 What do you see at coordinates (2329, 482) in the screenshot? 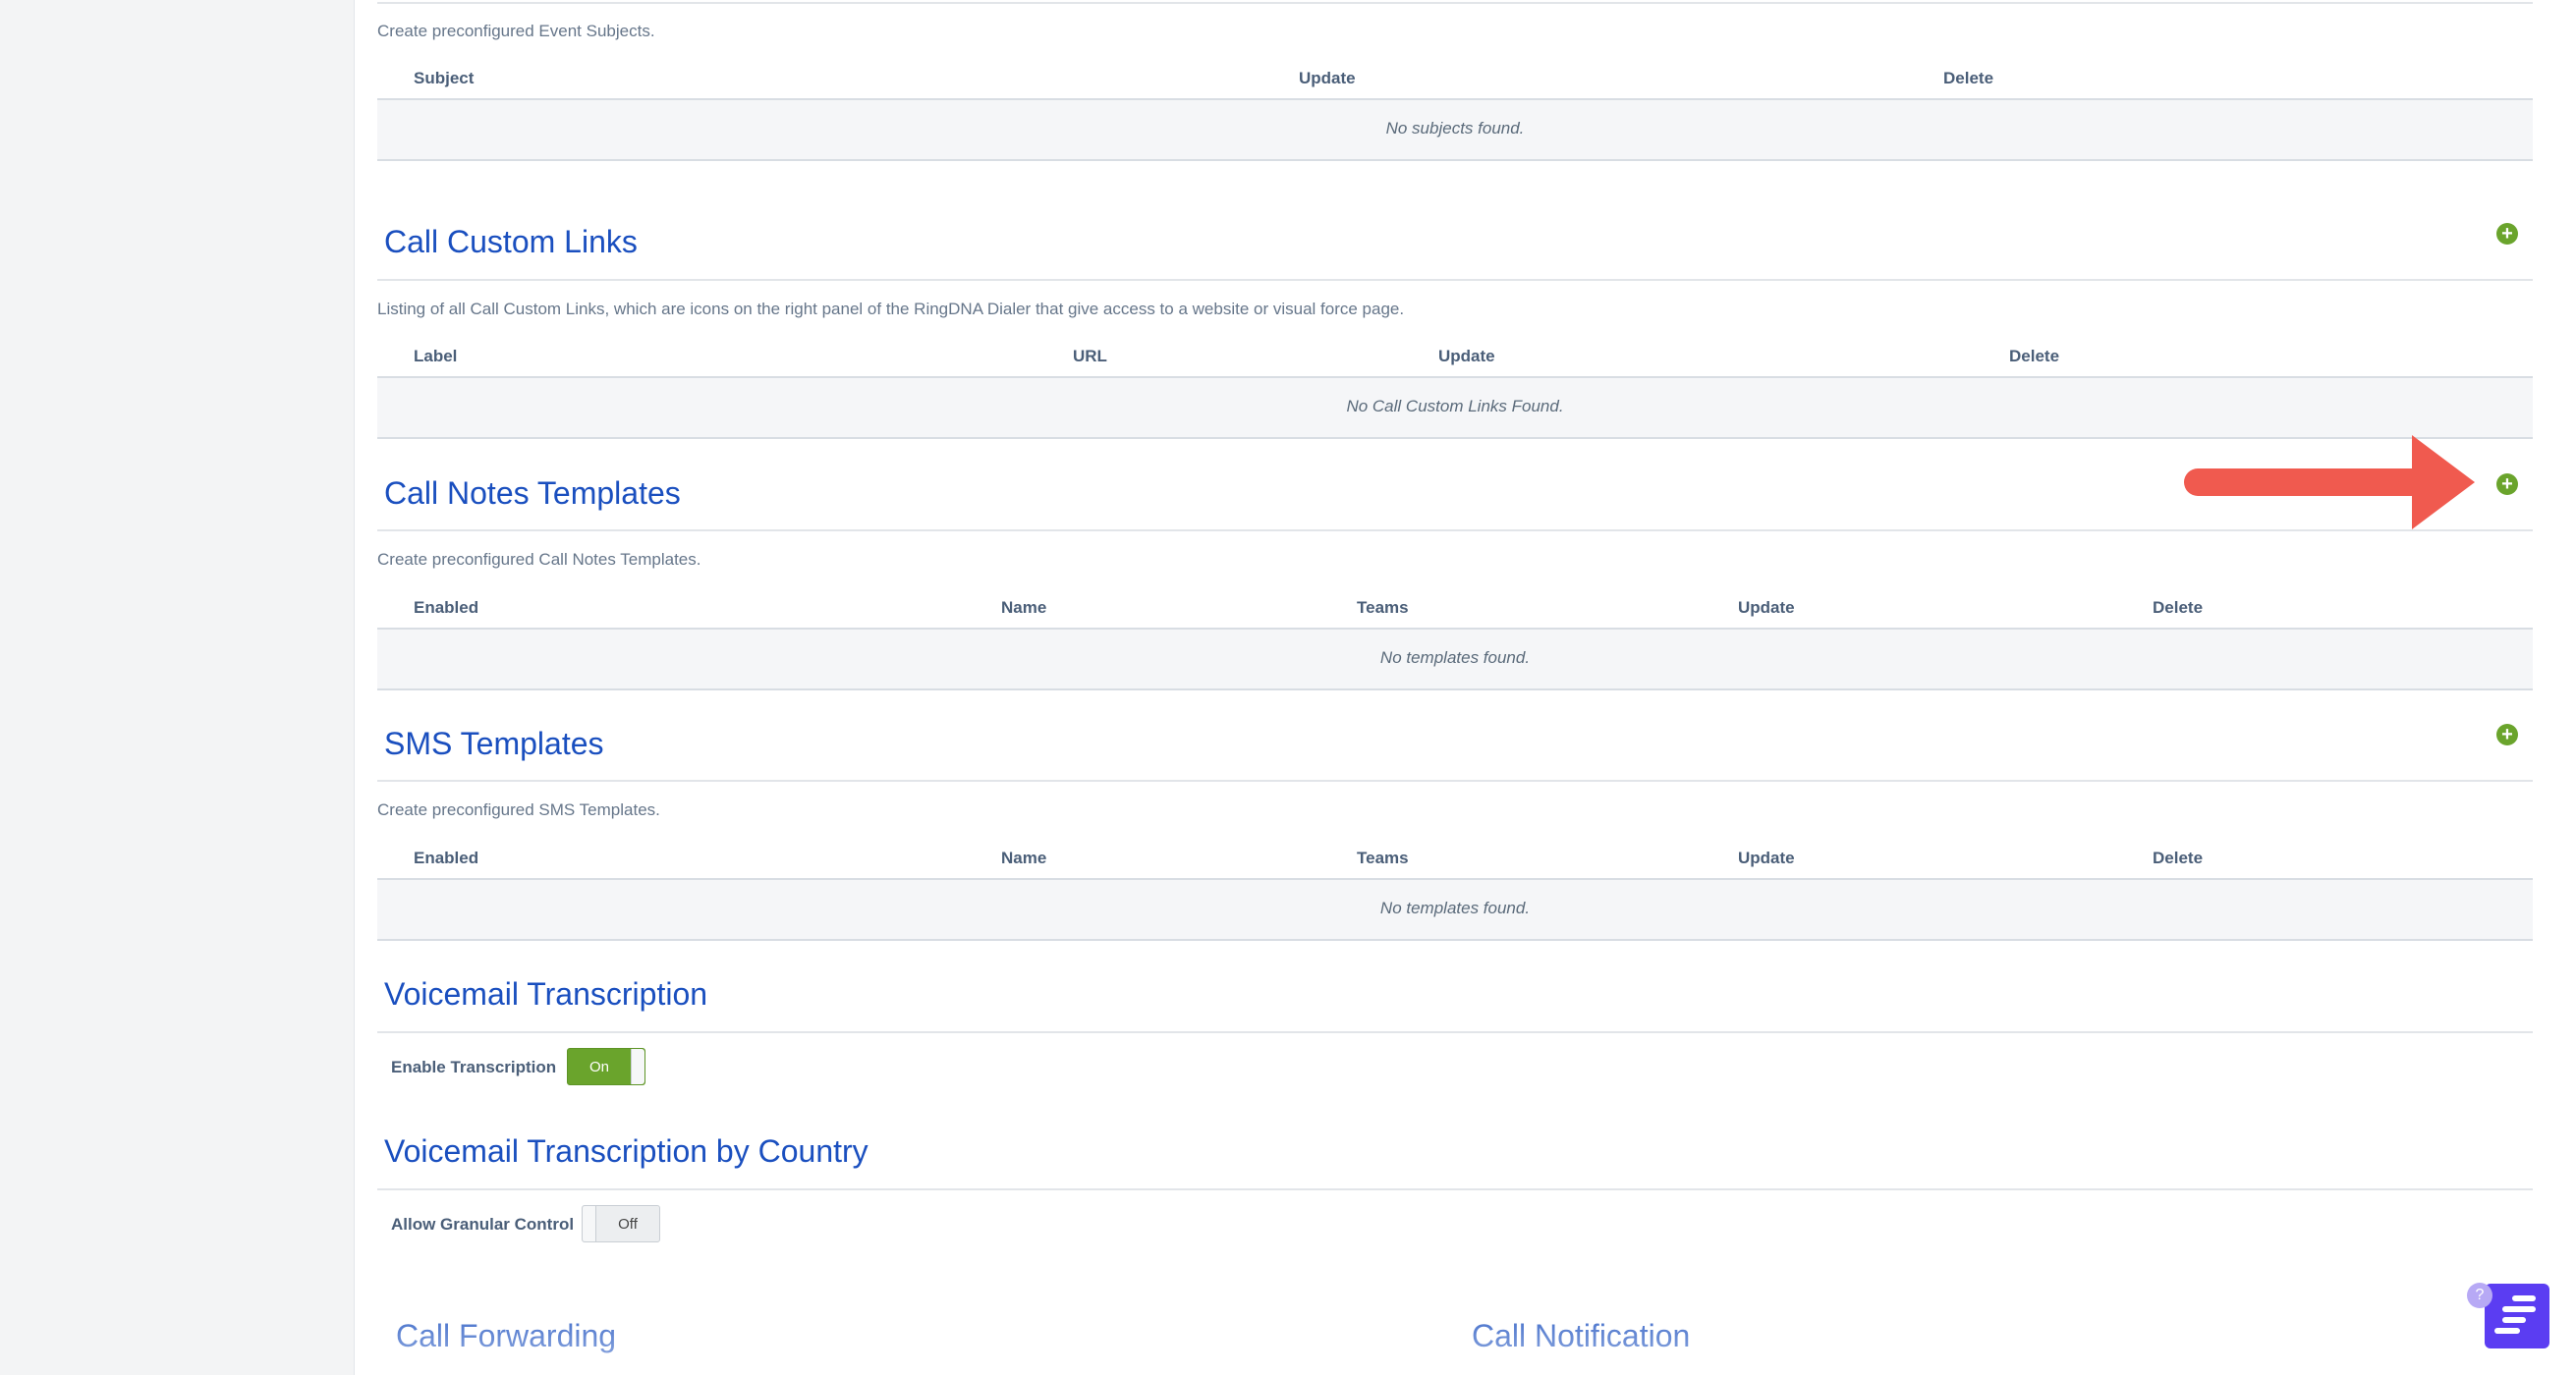
I see `red-arrow-icon` at bounding box center [2329, 482].